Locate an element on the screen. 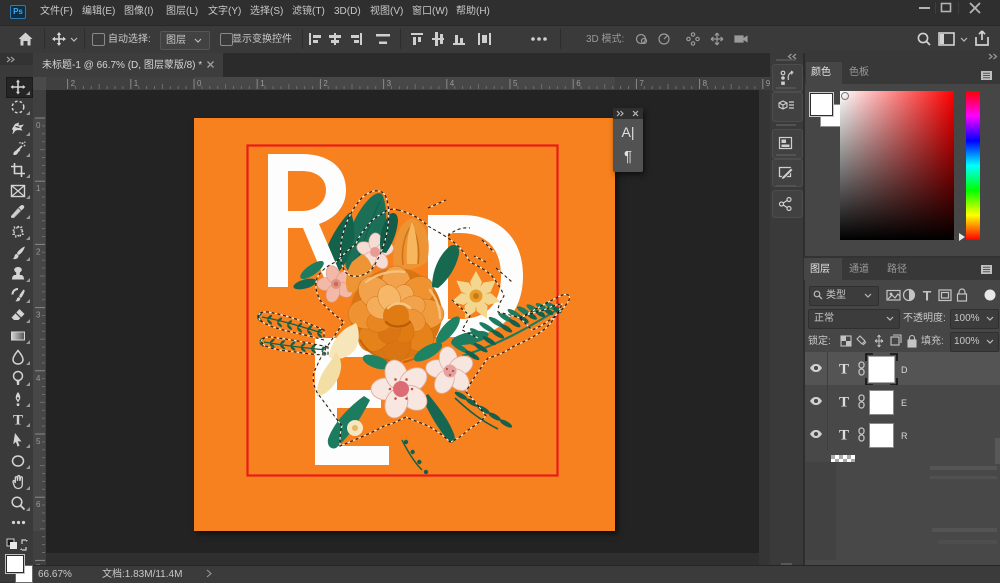 The width and height of the screenshot is (1000, 583). svg-text: 8 is located at coordinates (705, 83).